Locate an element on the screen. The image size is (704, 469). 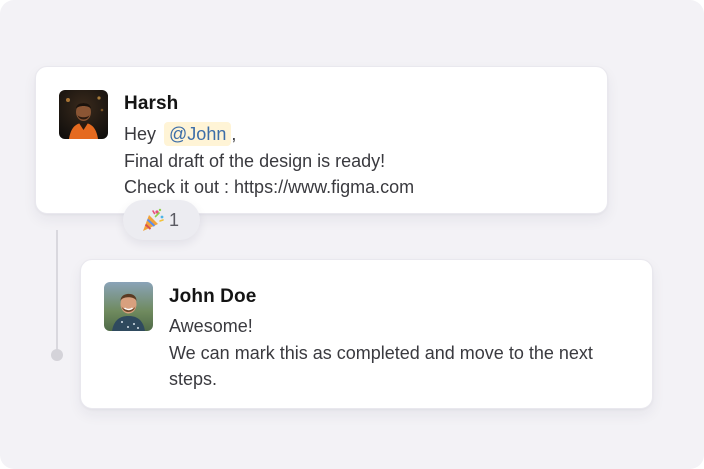
avatar-john-doe-photo is located at coordinates (128, 306).